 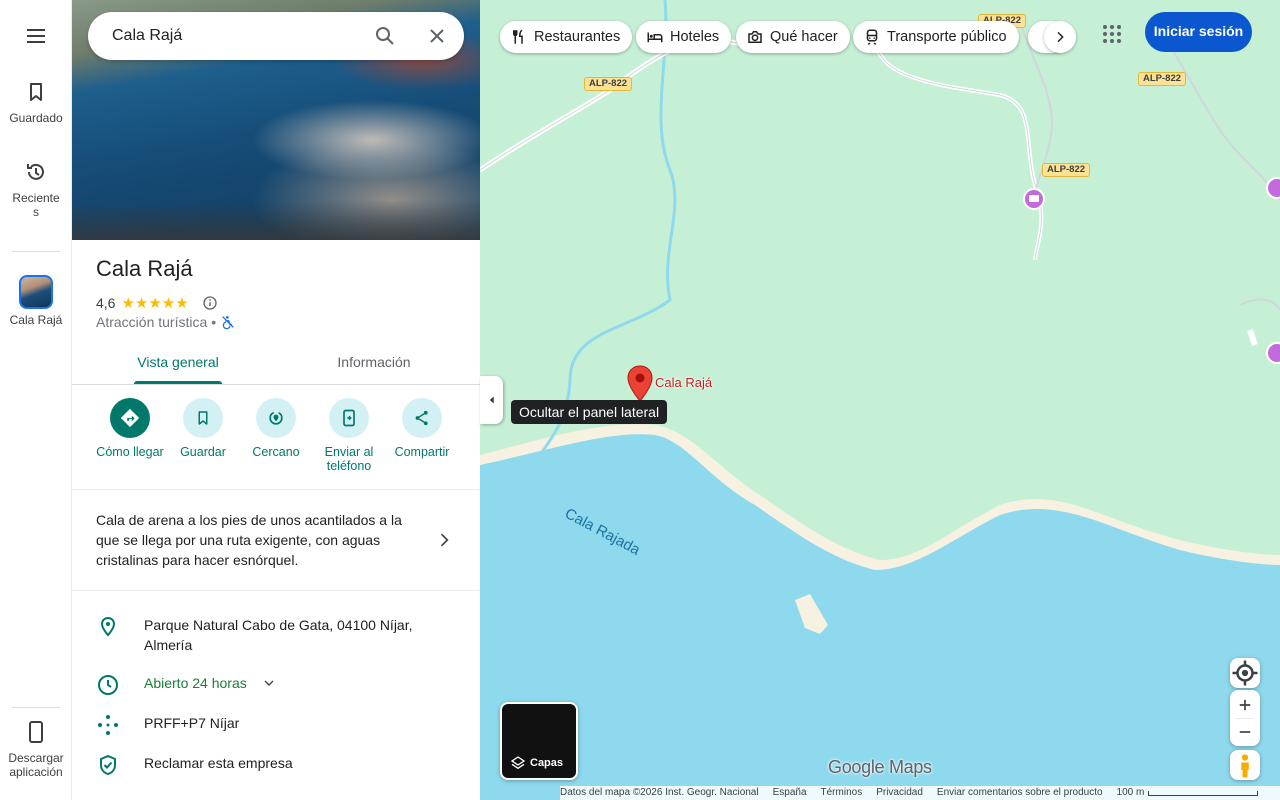 I want to click on rating-row: 4,6 ★★★★★, so click(x=157, y=303).